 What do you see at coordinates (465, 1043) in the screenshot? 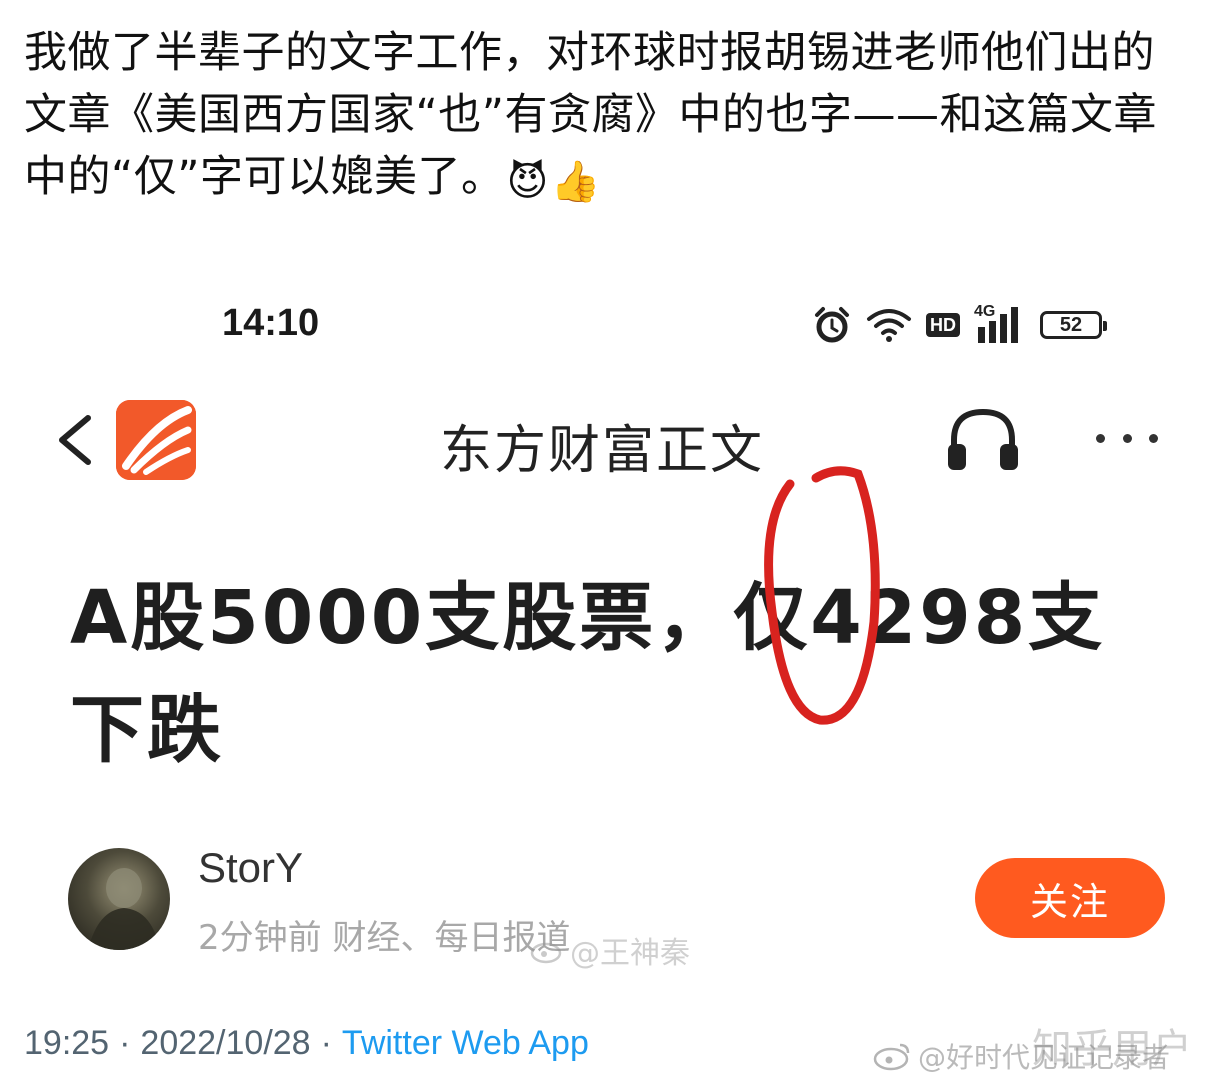
I see `tweet-source-link: Twitter Web App` at bounding box center [465, 1043].